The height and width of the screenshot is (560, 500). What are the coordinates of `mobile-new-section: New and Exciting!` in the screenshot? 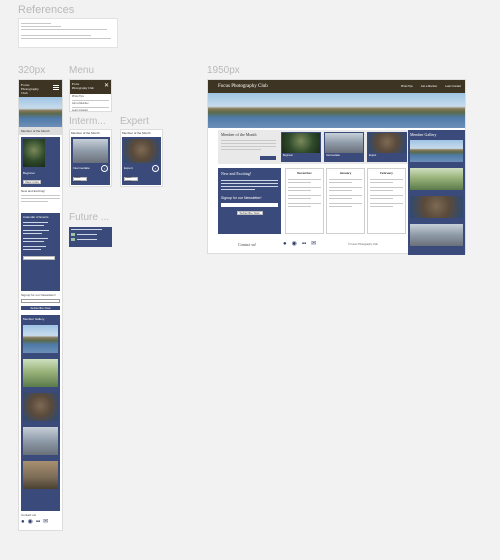 It's located at (40, 200).